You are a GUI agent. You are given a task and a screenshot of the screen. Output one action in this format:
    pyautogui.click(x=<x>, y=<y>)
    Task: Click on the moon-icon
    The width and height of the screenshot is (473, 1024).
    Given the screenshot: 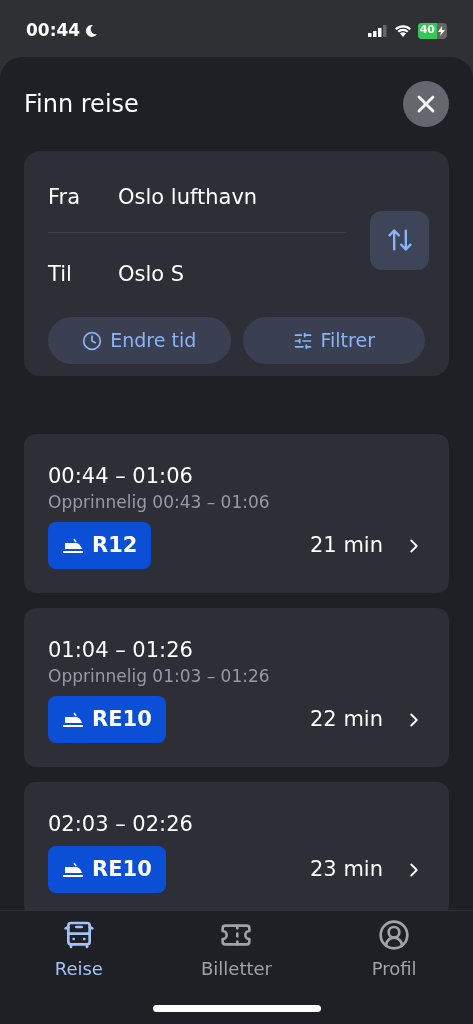 What is the action you would take?
    pyautogui.click(x=91, y=30)
    